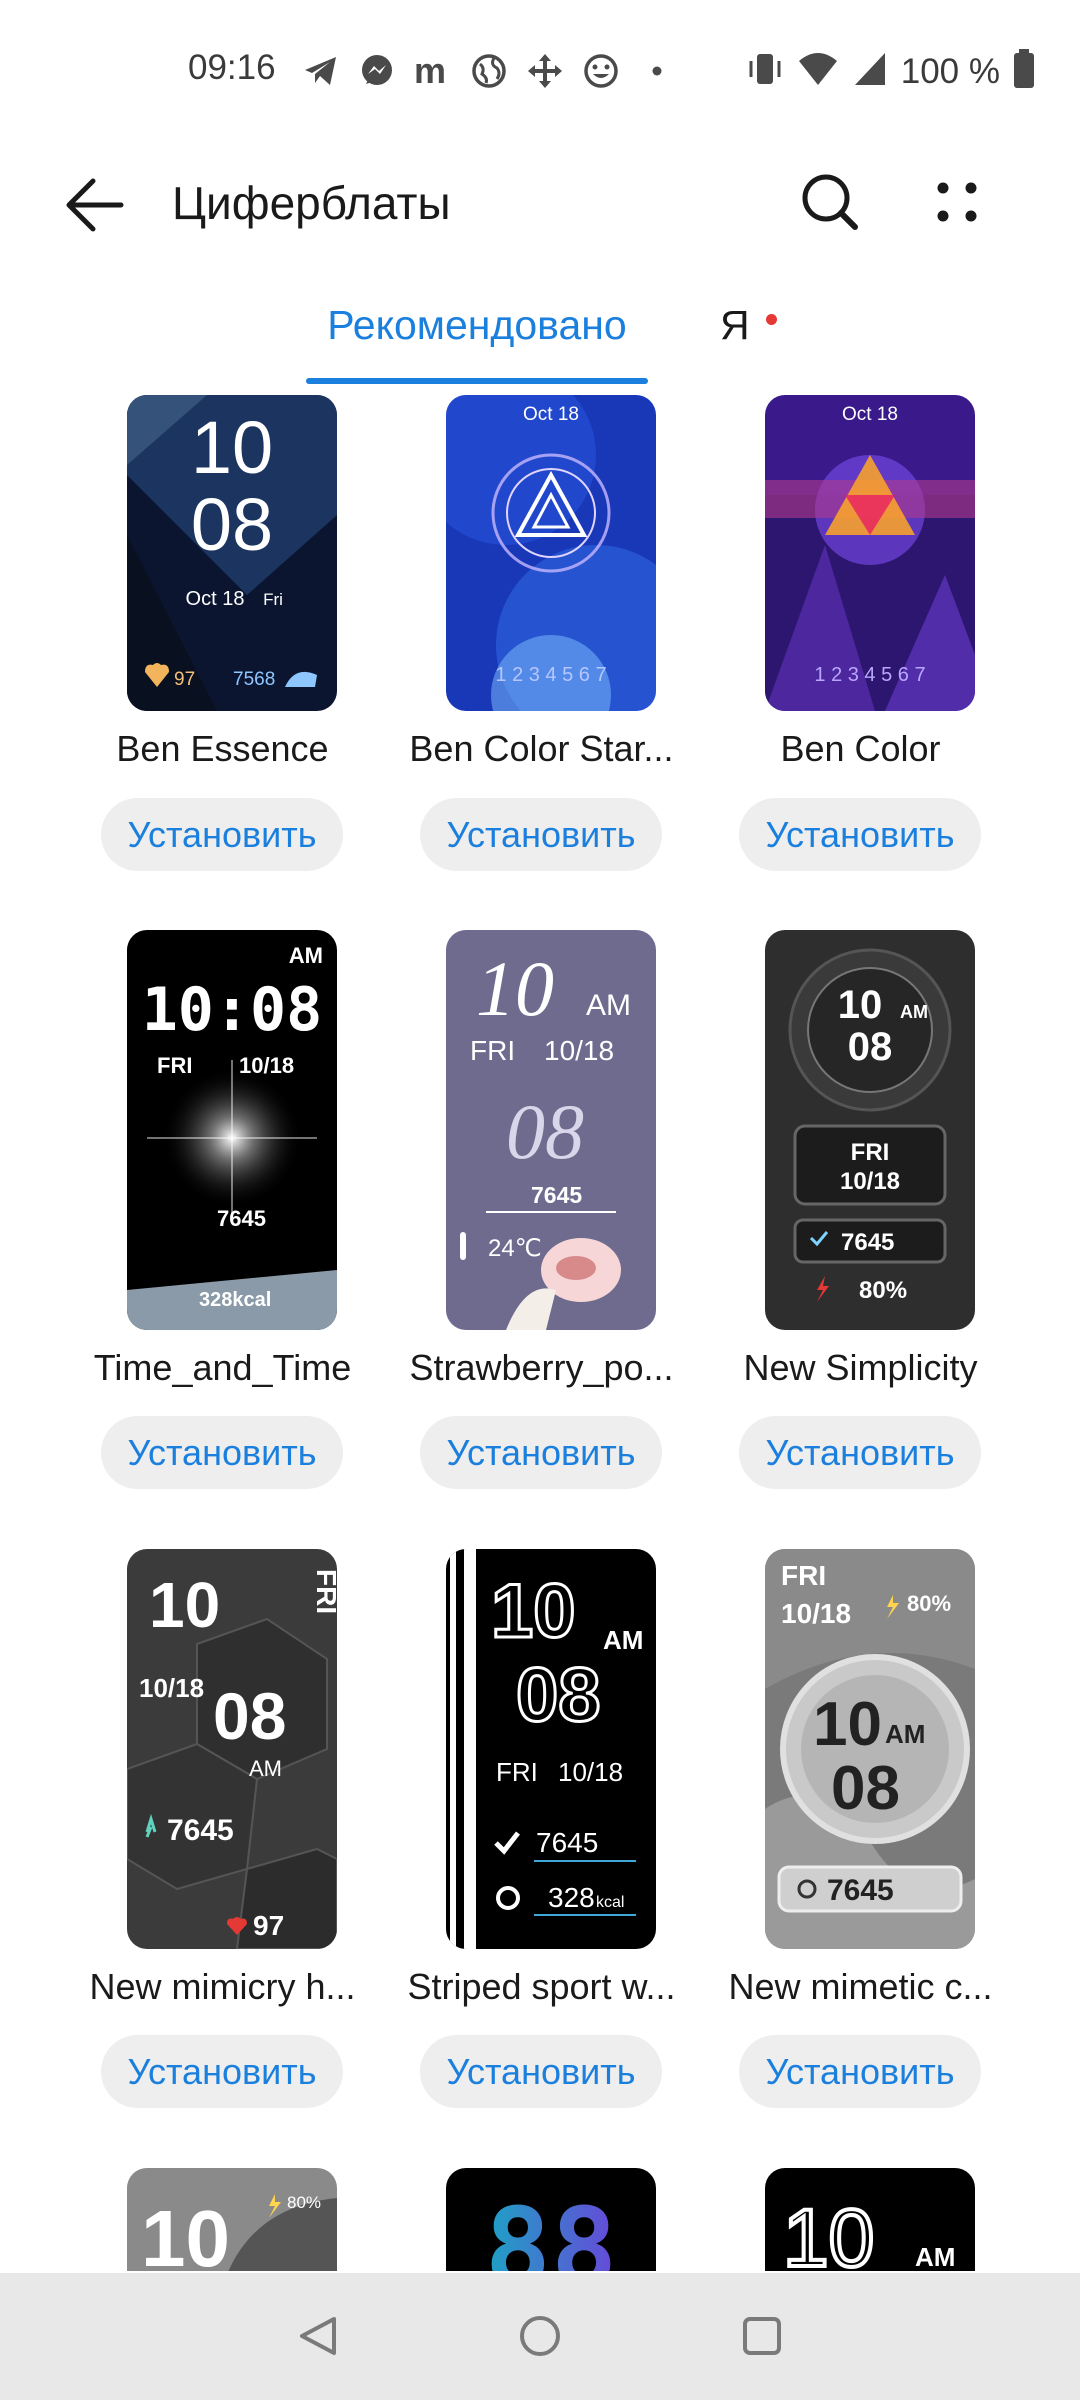 The width and height of the screenshot is (1080, 2400). What do you see at coordinates (254, 679) in the screenshot?
I see `face-steps: 7568` at bounding box center [254, 679].